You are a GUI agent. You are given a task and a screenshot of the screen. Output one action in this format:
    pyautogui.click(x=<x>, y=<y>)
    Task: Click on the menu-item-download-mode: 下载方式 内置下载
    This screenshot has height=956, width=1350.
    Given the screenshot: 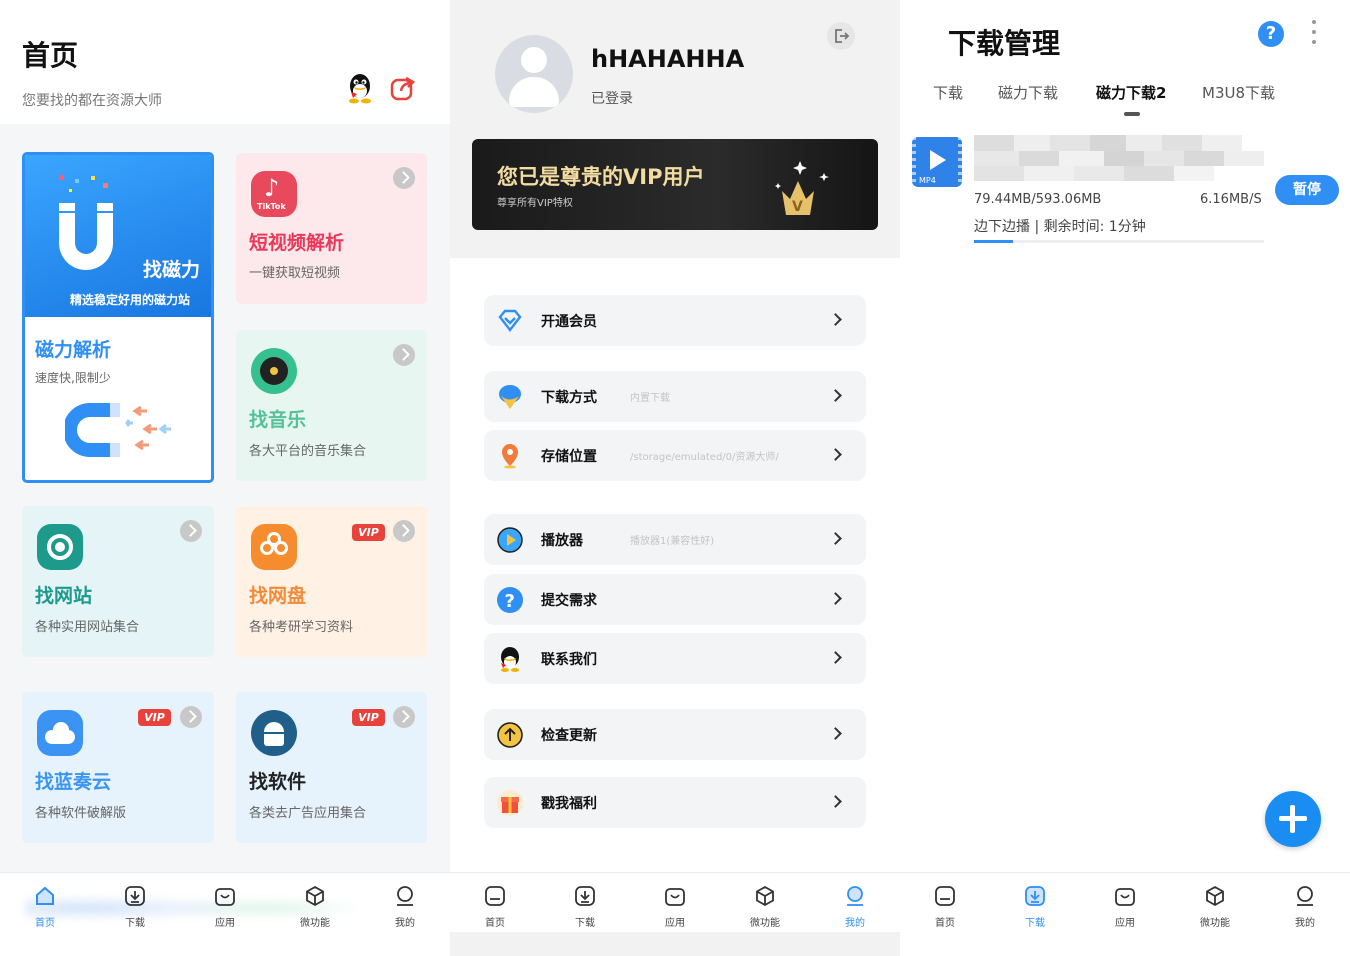 What is the action you would take?
    pyautogui.click(x=675, y=396)
    